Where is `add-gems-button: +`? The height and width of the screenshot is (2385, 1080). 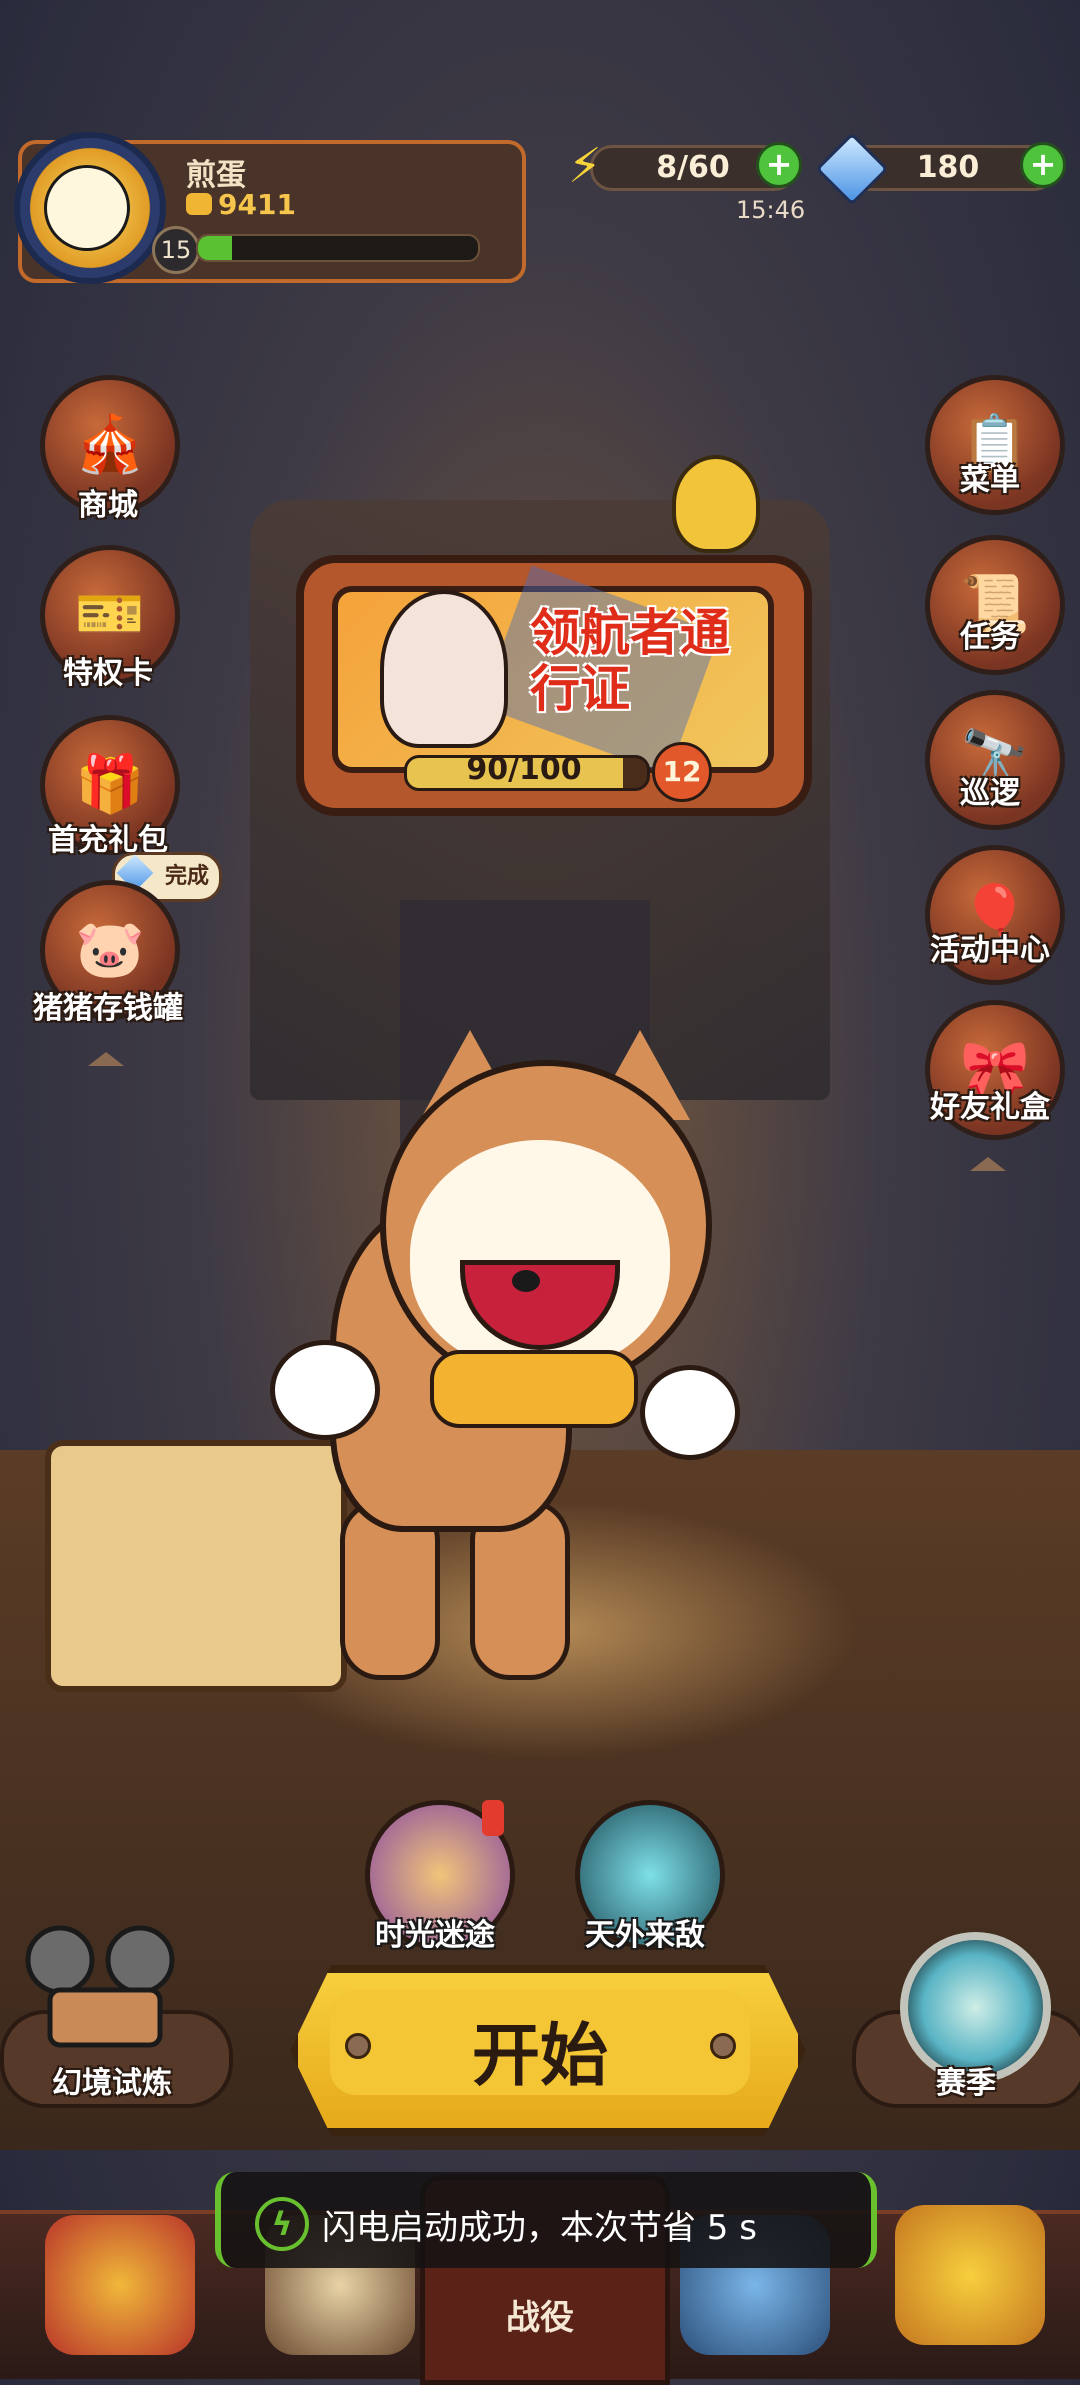 add-gems-button: + is located at coordinates (1043, 165).